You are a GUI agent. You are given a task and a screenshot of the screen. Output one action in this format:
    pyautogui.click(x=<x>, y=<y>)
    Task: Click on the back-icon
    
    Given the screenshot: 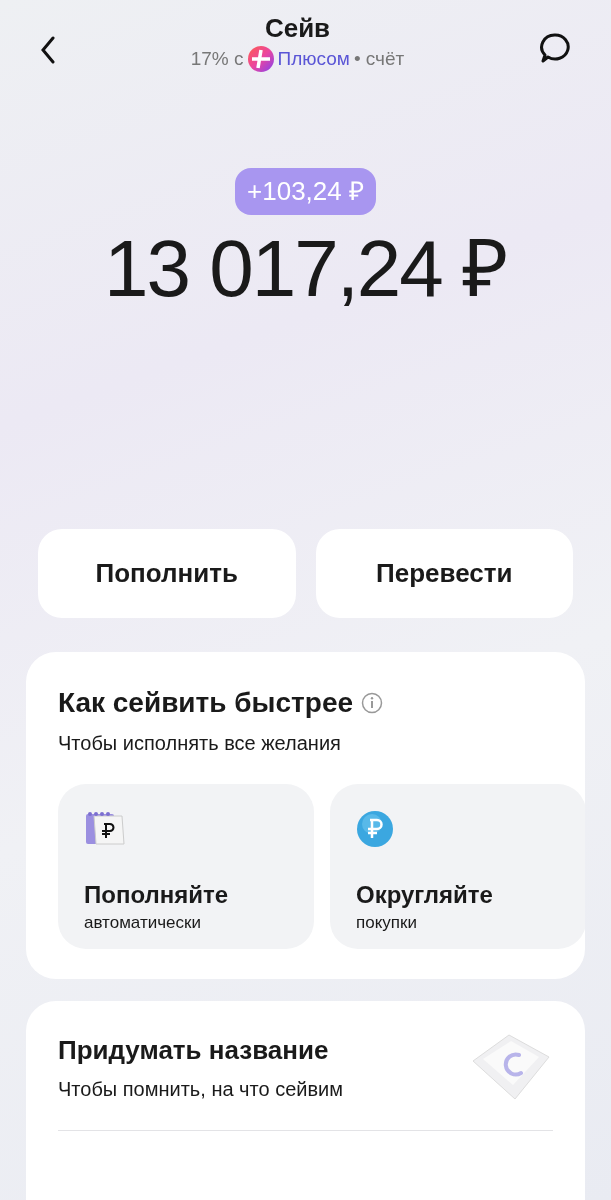 What is the action you would take?
    pyautogui.click(x=48, y=50)
    